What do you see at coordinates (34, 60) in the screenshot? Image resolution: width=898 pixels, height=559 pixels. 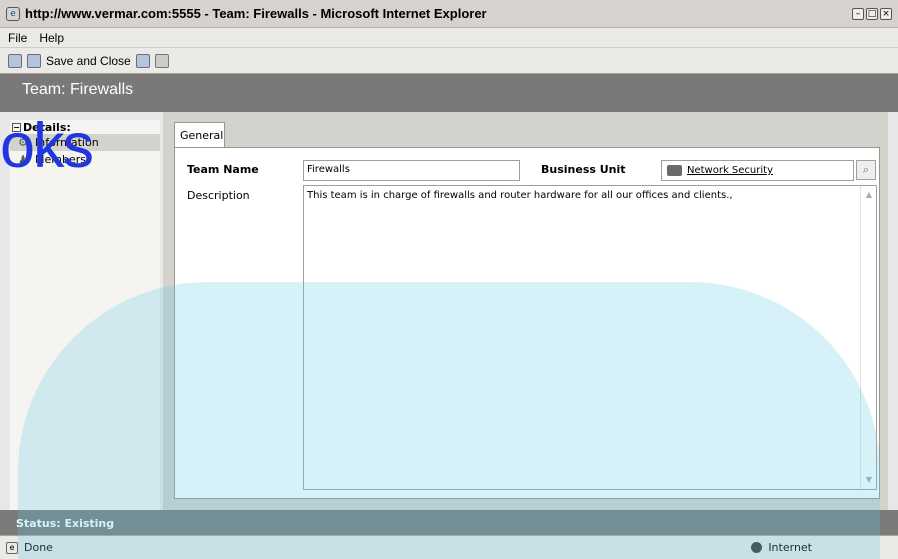 I see `save-and-close-icon` at bounding box center [34, 60].